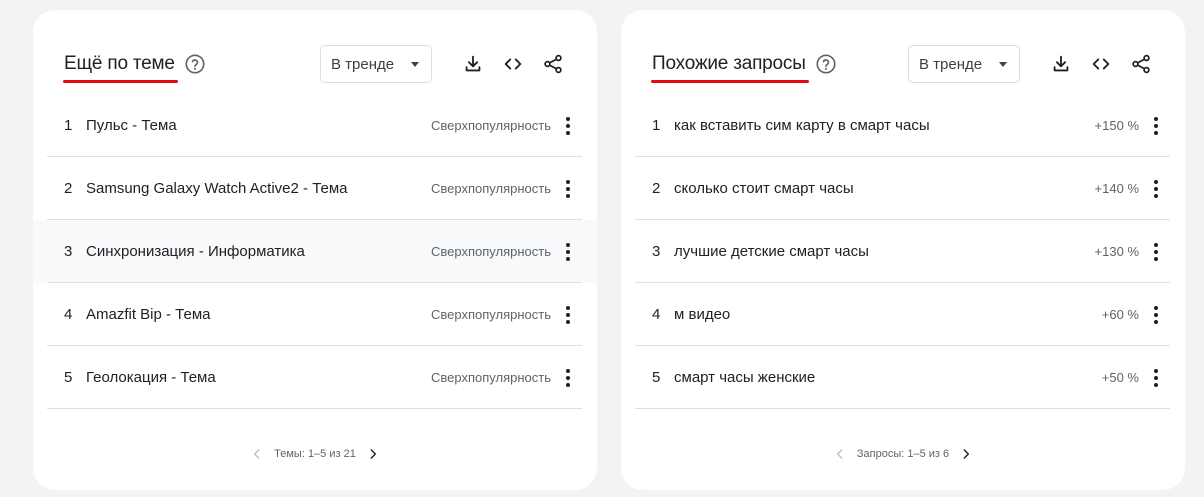  Describe the element at coordinates (903, 314) in the screenshot. I see `list-item: 4 м видео +60 %` at that location.